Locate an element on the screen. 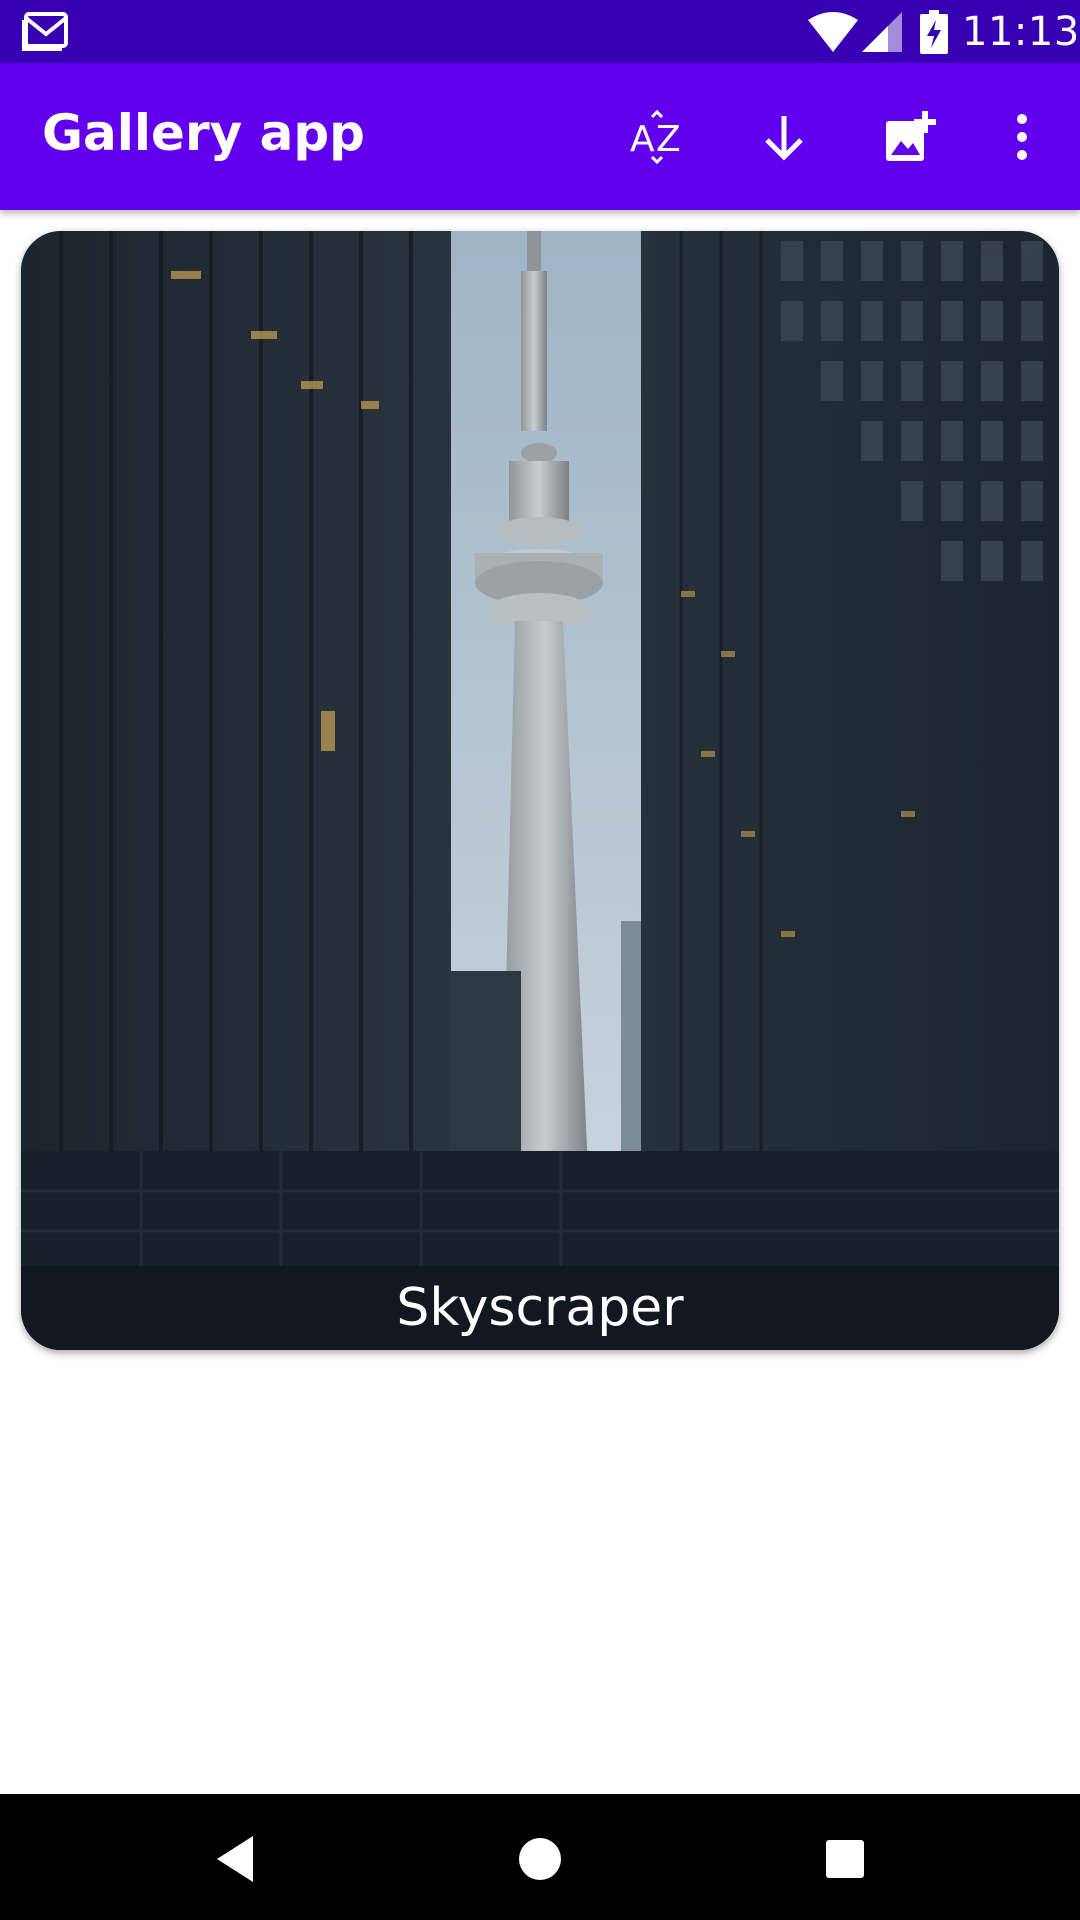  app-title: Gallery app is located at coordinates (203, 133).